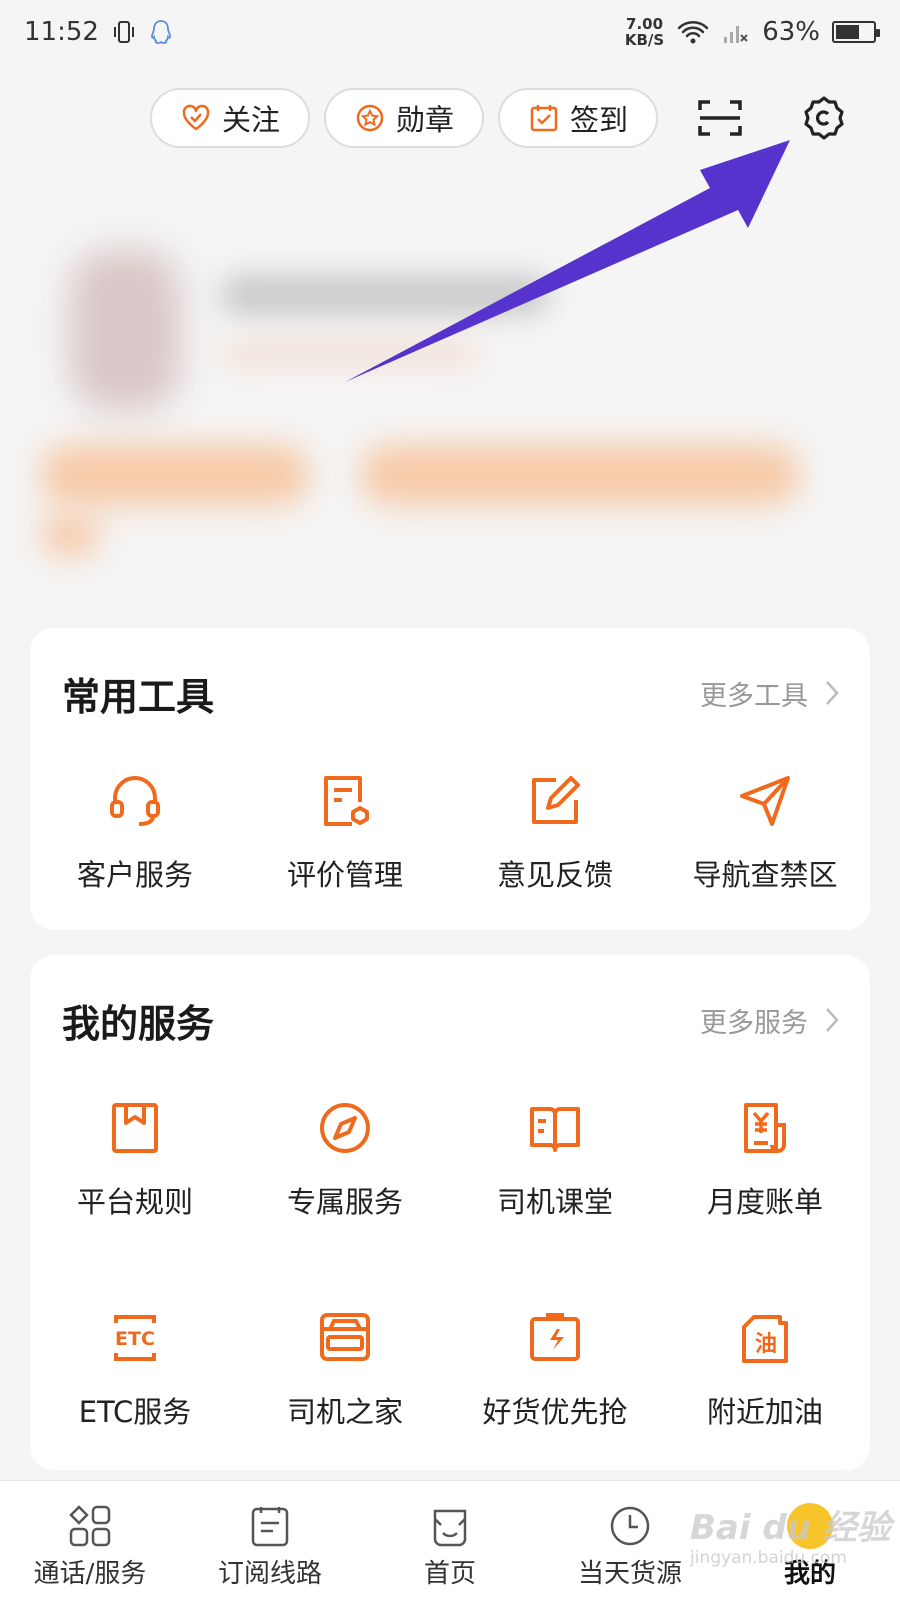 Image resolution: width=900 pixels, height=1600 pixels. Describe the element at coordinates (450, 32) in the screenshot. I see `status-bar: 11:52 7.00 KB/S 63%` at that location.